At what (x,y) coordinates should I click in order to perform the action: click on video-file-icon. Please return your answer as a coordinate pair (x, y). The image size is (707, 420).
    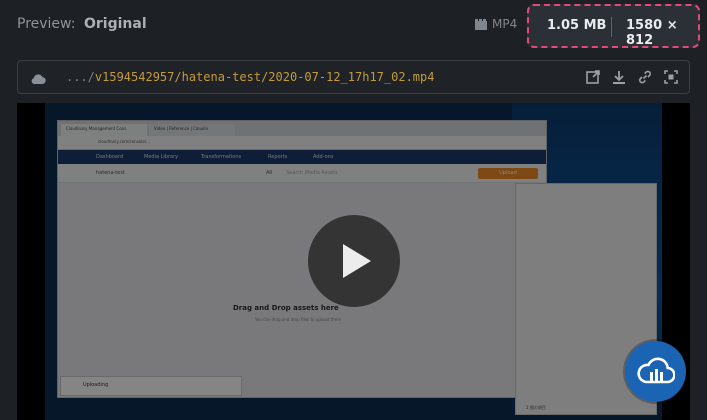
    Looking at the image, I should click on (481, 24).